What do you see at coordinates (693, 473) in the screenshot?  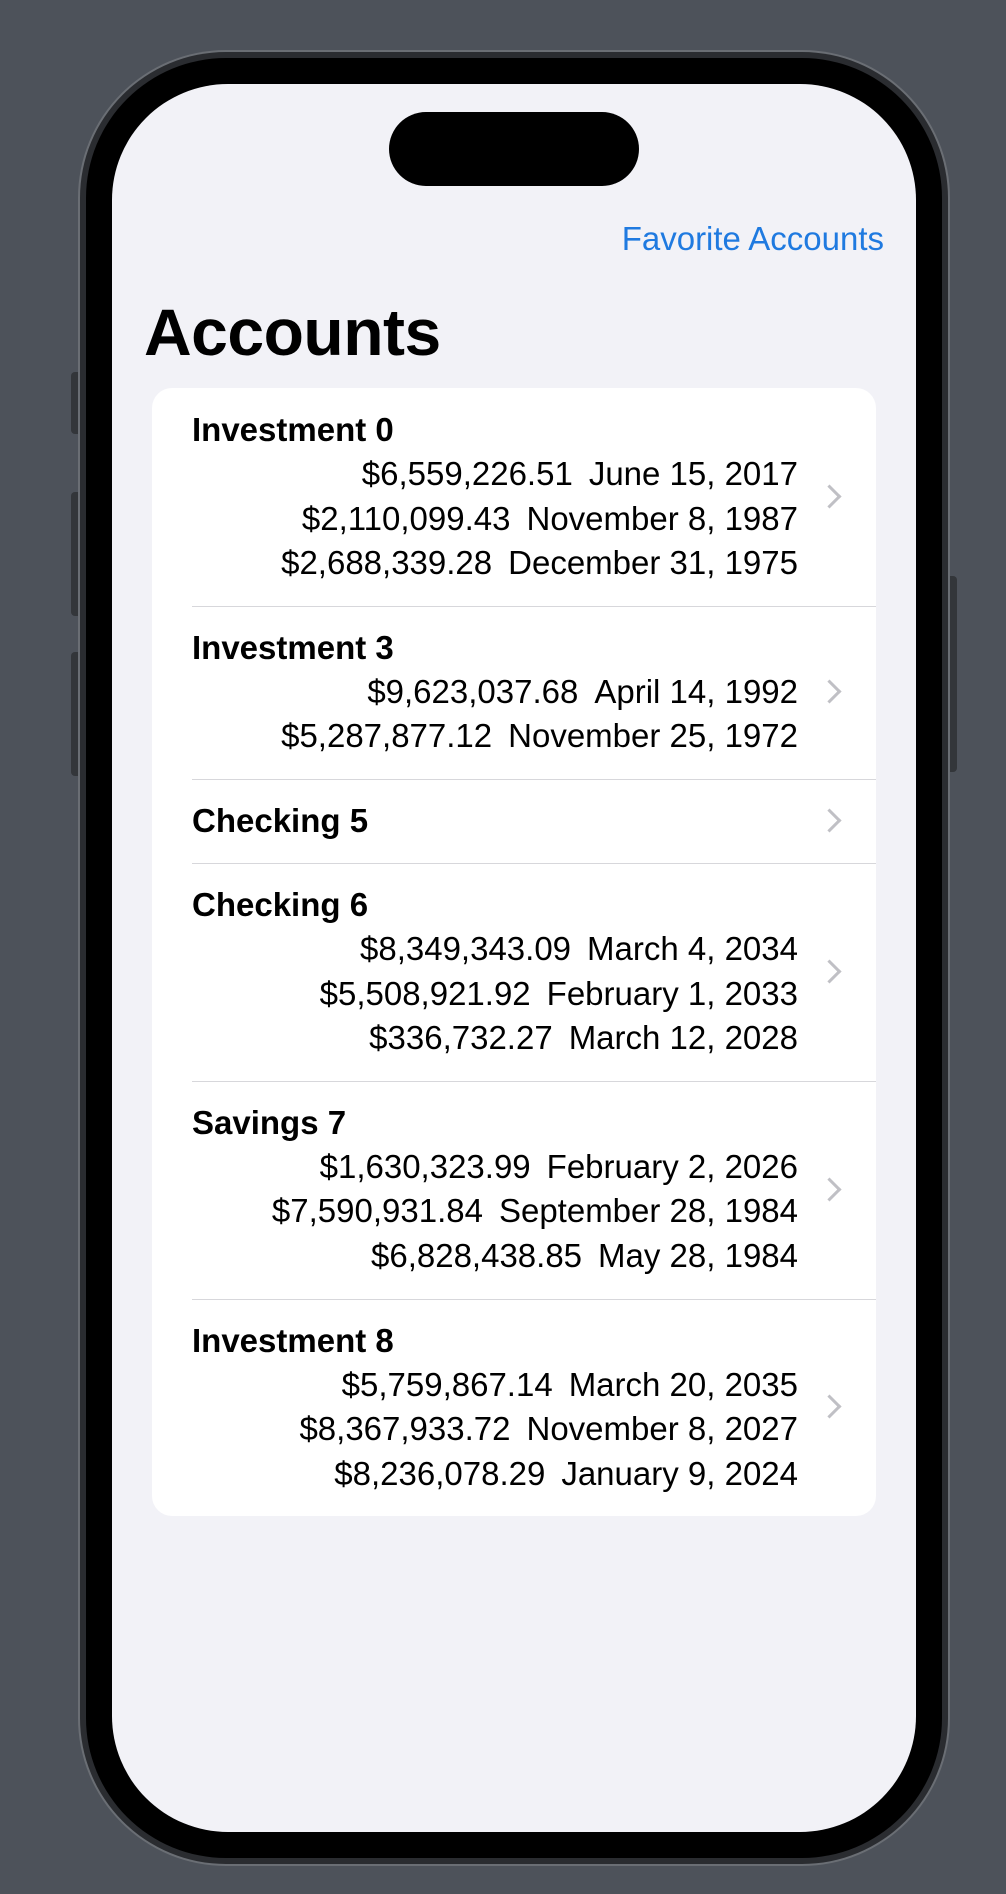 I see `entry-date: June 15, 2017` at bounding box center [693, 473].